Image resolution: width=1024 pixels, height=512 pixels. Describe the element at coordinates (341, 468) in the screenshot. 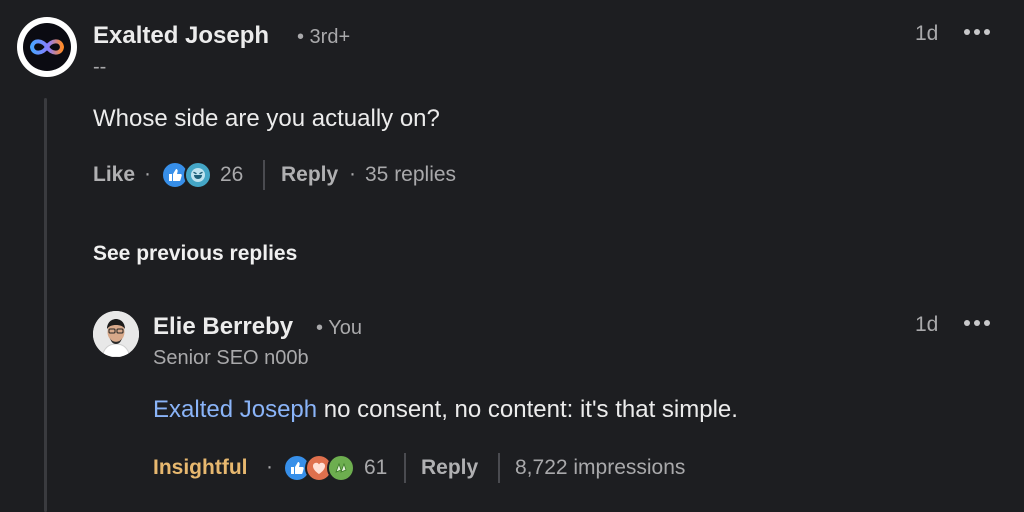

I see `celebrate-reaction-icon` at that location.